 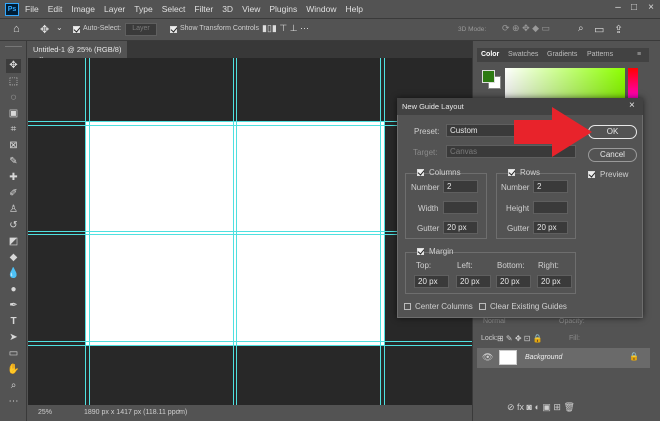 I want to click on paint-bucket-icon: ◆, so click(x=13, y=258).